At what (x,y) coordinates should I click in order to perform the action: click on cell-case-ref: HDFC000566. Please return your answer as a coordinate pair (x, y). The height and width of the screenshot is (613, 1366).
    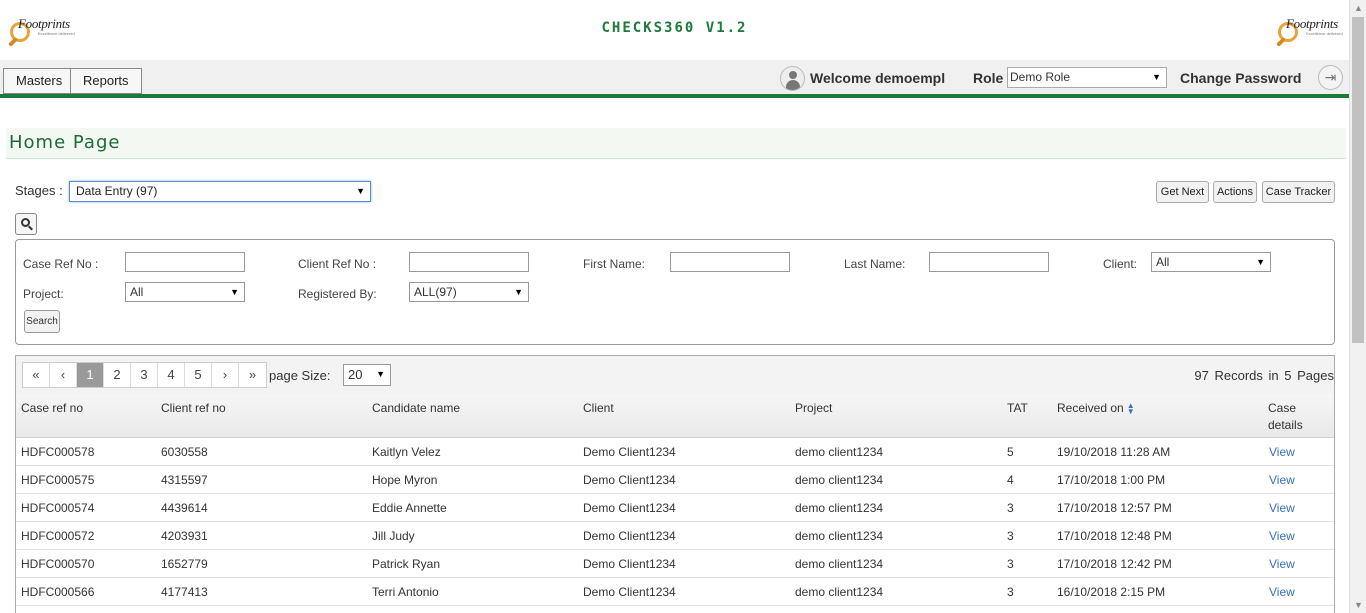
    Looking at the image, I should click on (58, 592).